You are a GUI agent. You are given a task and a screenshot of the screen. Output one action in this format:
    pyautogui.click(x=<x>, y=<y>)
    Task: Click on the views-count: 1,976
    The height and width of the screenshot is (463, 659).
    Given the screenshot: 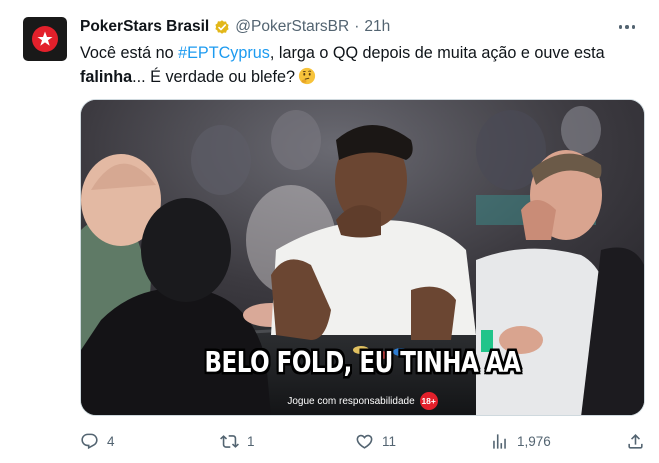 What is the action you would take?
    pyautogui.click(x=534, y=441)
    